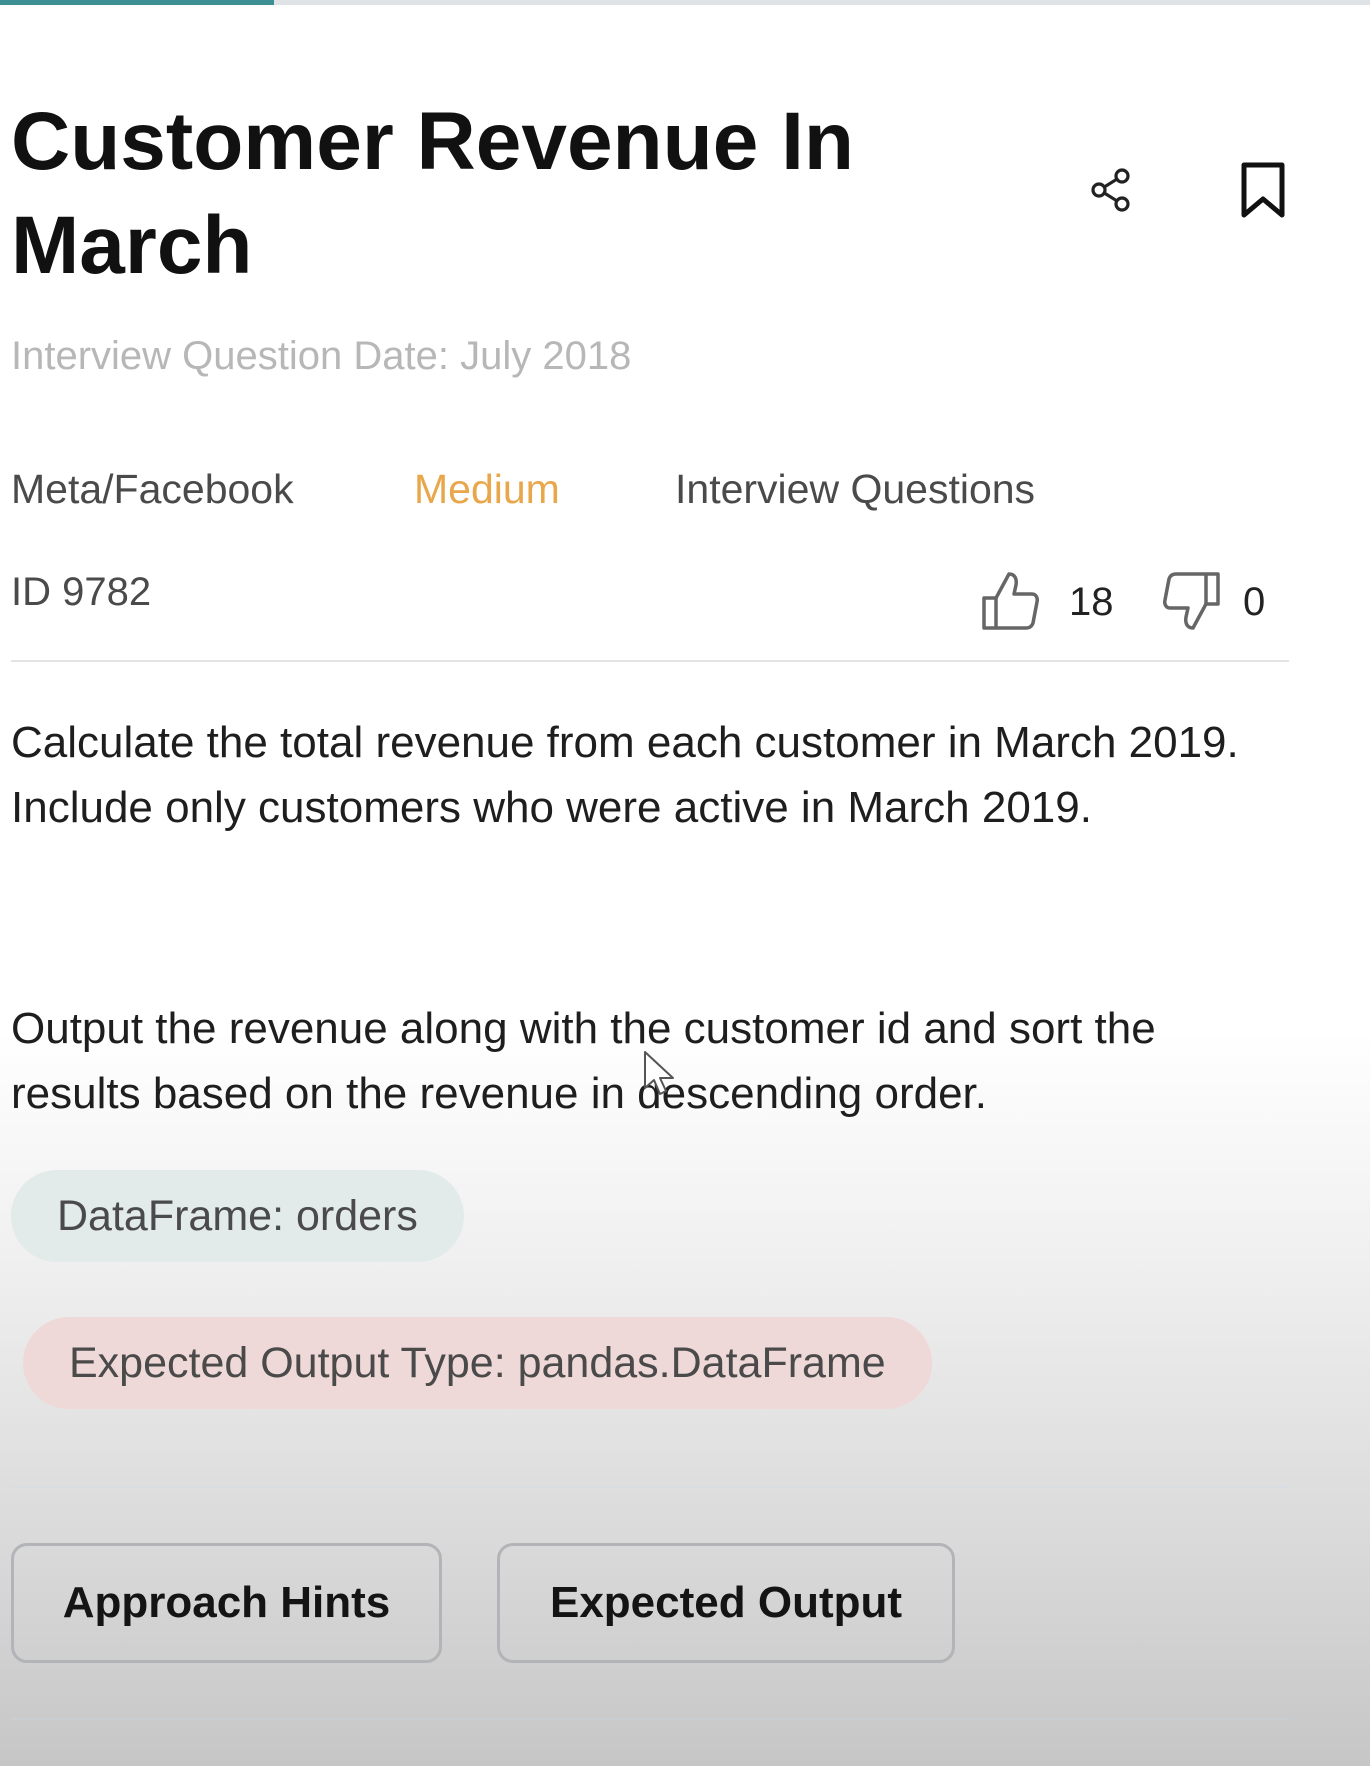 Image resolution: width=1370 pixels, height=1766 pixels. Describe the element at coordinates (321, 356) in the screenshot. I see `interview-date: Interview Question Date: July 2018` at that location.